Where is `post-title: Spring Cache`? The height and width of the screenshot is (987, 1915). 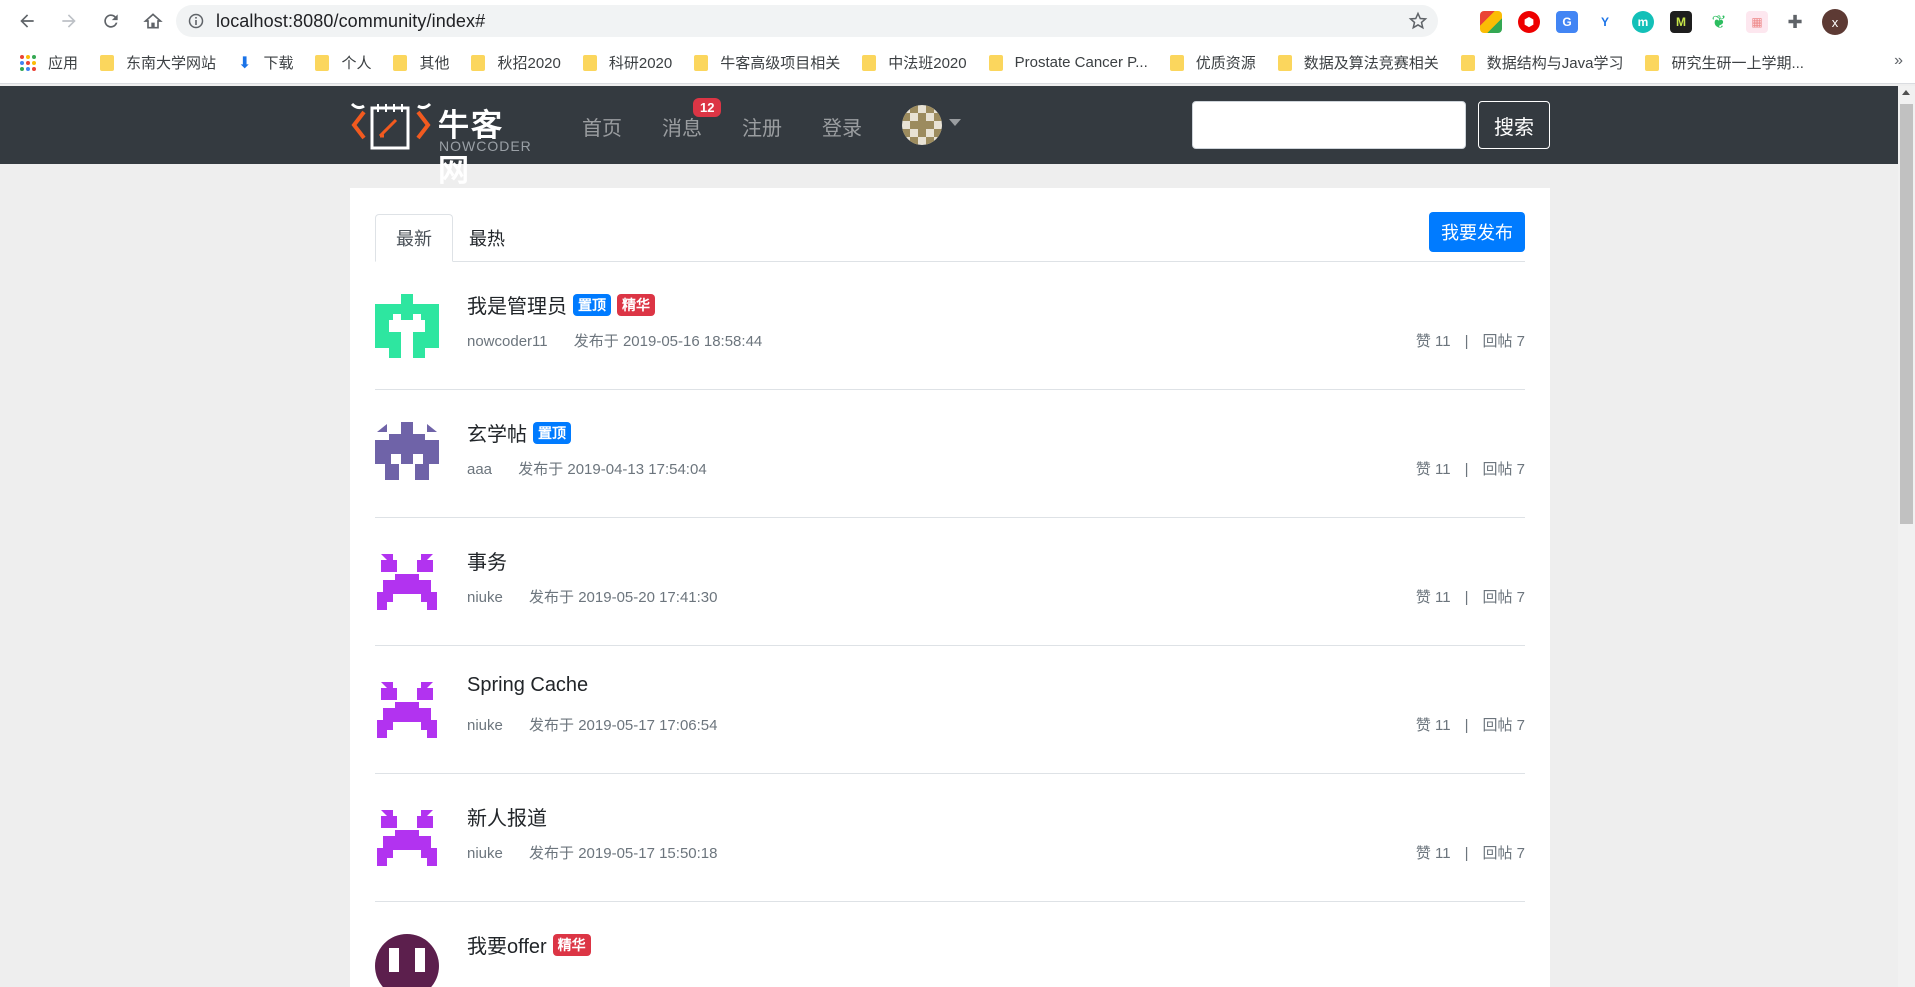 post-title: Spring Cache is located at coordinates (527, 685).